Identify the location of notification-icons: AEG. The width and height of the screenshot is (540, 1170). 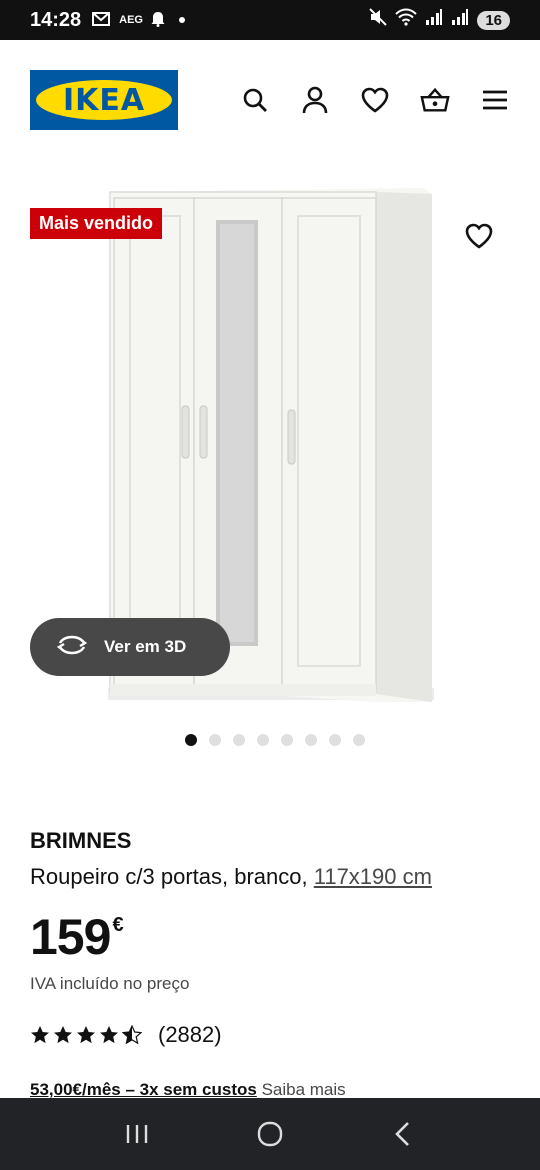
(138, 20).